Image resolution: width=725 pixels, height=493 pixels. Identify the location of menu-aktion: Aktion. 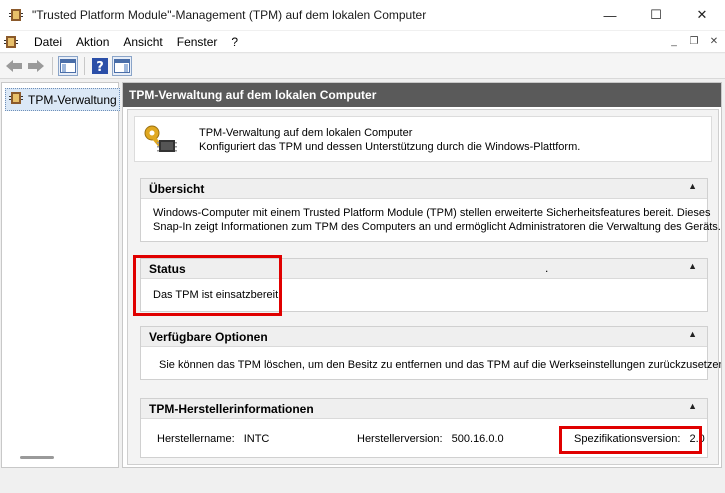
(92, 42).